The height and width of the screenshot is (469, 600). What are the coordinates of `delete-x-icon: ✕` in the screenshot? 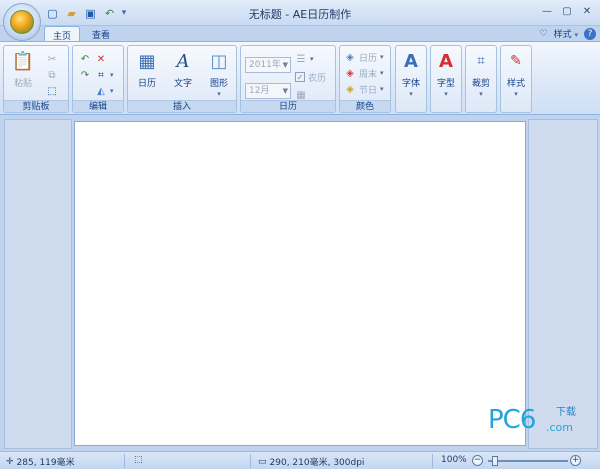 It's located at (101, 59).